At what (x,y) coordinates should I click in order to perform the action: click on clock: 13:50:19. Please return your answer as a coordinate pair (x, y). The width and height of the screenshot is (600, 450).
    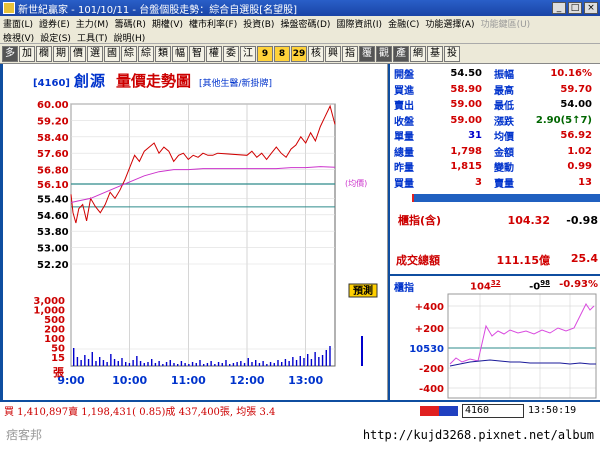
    Looking at the image, I should click on (552, 410).